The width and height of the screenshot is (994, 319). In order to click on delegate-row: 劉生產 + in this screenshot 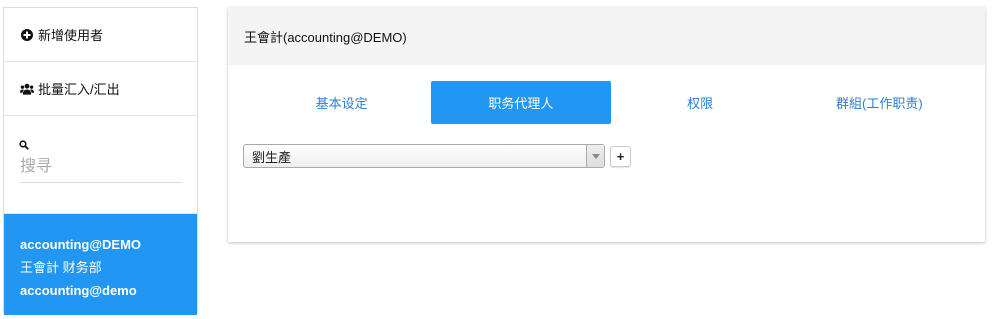, I will do `click(437, 156)`.